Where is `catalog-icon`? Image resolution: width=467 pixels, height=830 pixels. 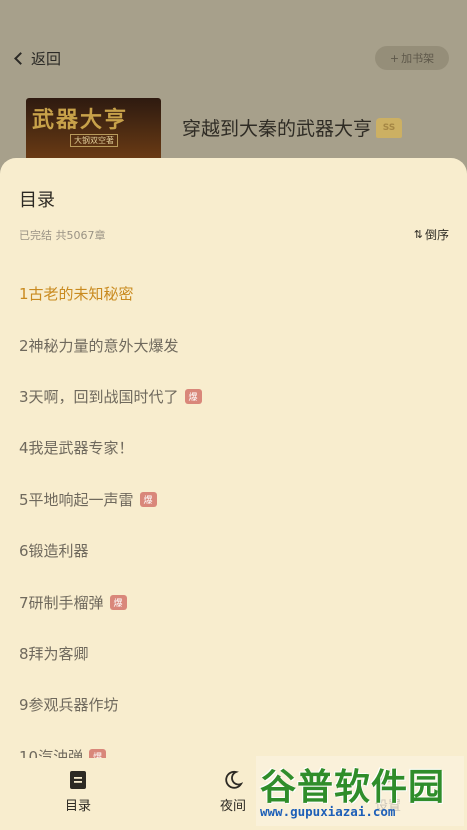
catalog-icon is located at coordinates (78, 780).